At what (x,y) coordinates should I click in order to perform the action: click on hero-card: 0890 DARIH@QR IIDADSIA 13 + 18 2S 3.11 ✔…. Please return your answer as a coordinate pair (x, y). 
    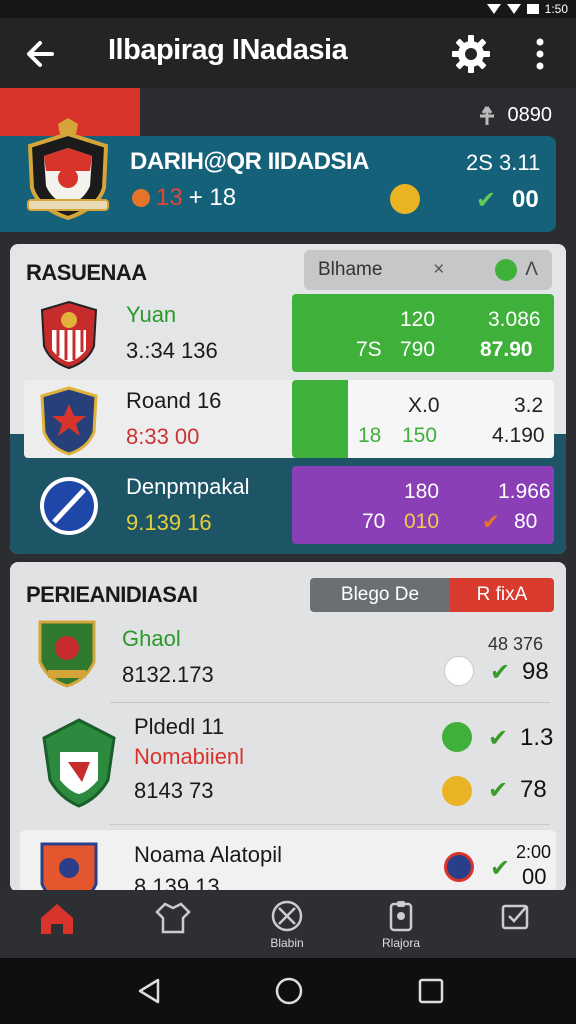
    Looking at the image, I should click on (288, 163).